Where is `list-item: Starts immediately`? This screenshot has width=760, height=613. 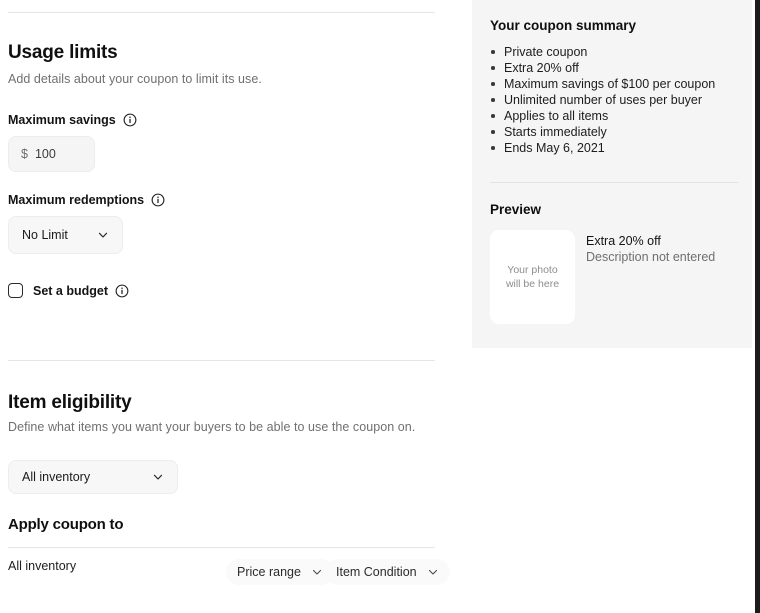 list-item: Starts immediately is located at coordinates (614, 132).